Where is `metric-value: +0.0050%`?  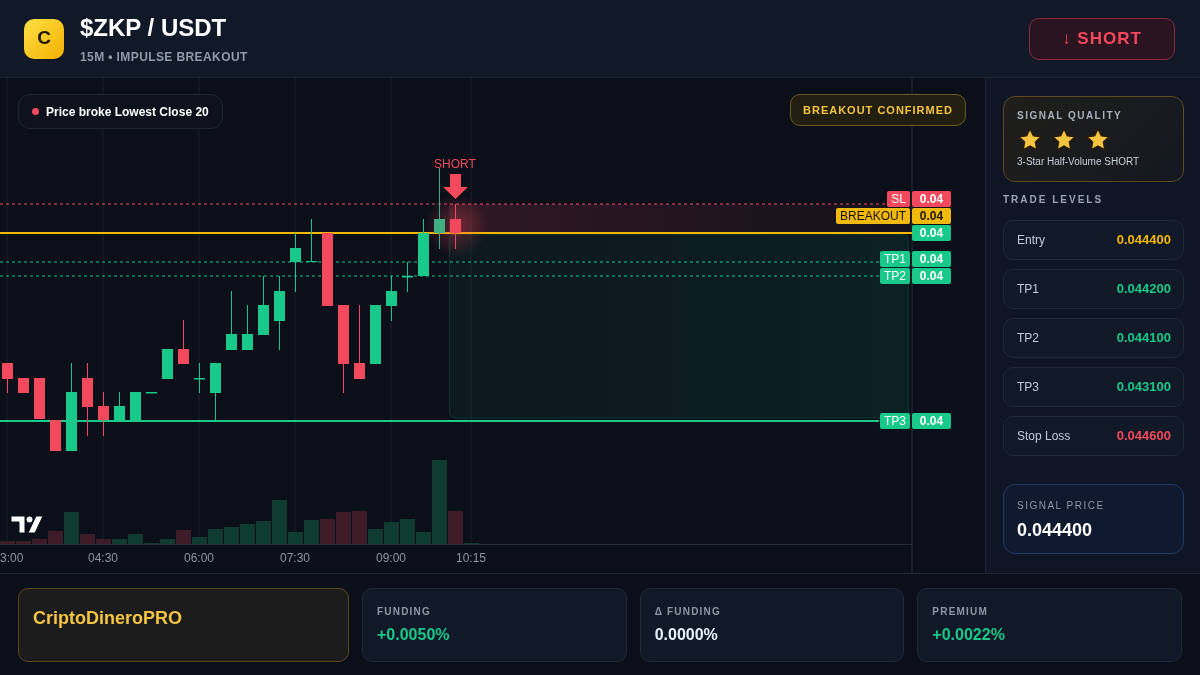 metric-value: +0.0050% is located at coordinates (414, 635).